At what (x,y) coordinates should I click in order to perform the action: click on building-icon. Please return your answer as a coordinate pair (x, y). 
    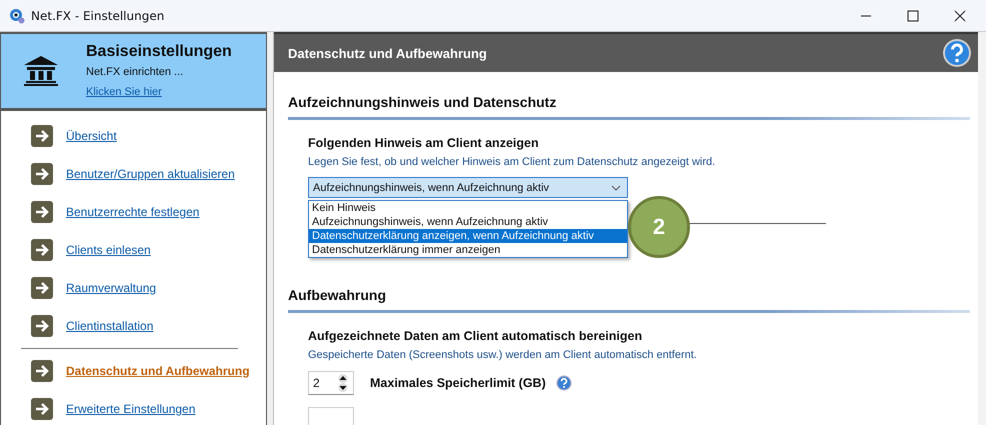
    Looking at the image, I should click on (41, 71).